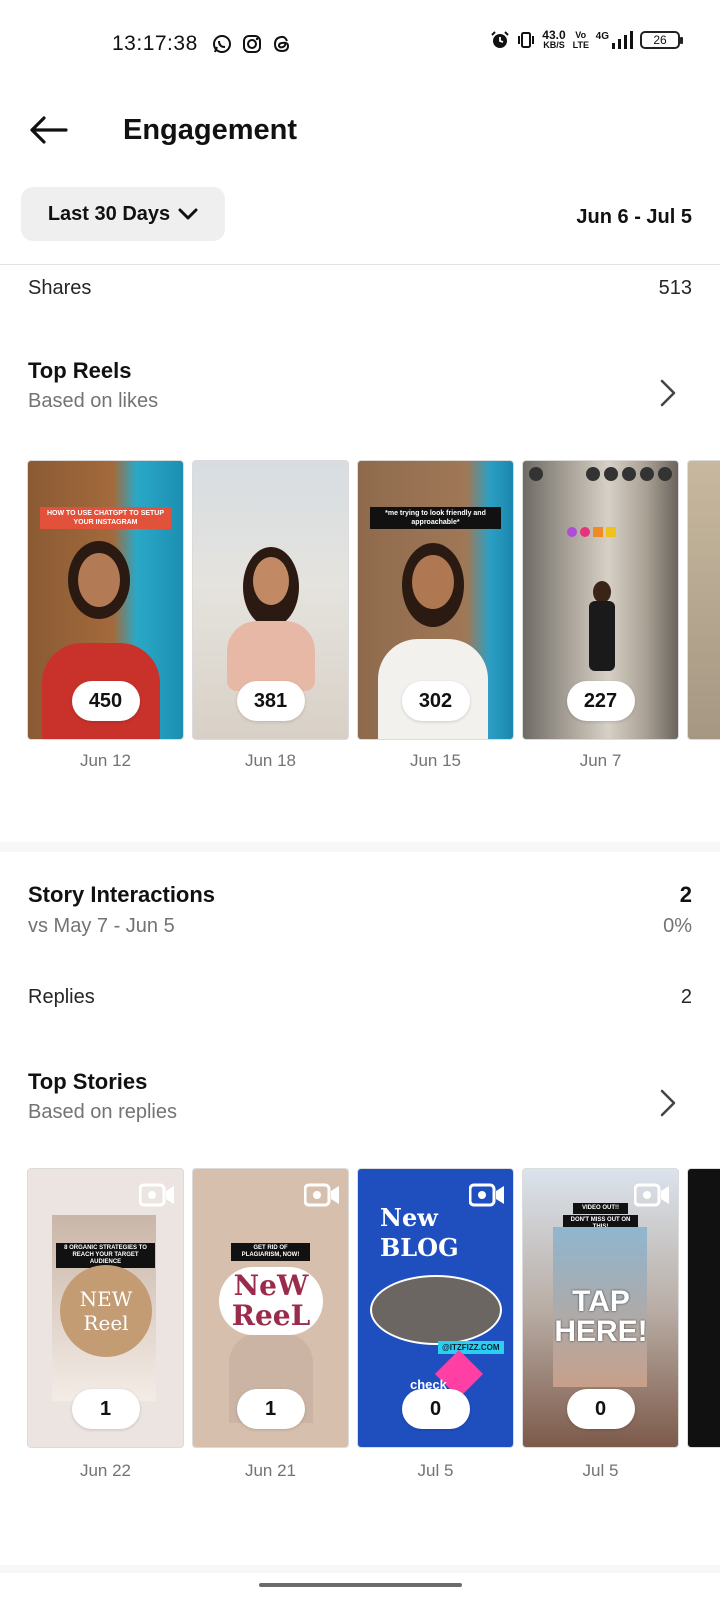 This screenshot has height=1600, width=720. Describe the element at coordinates (703, 1308) in the screenshot. I see `story-thumbnail` at that location.